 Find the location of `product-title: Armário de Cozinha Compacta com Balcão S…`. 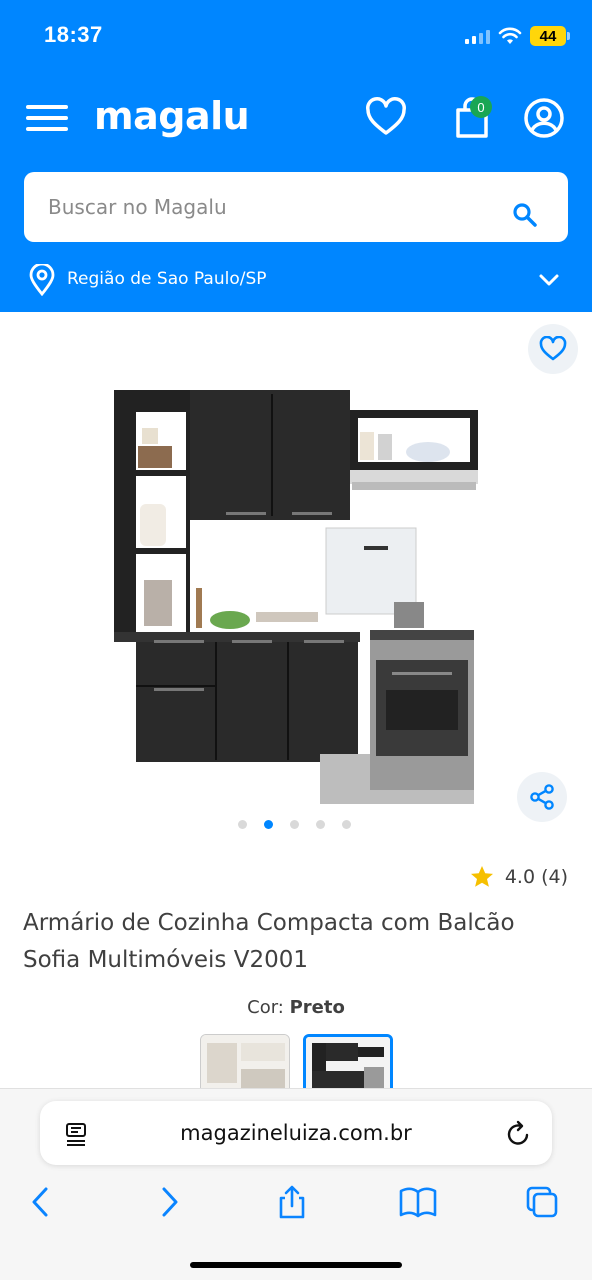

product-title: Armário de Cozinha Compacta com Balcão S… is located at coordinates (269, 941).